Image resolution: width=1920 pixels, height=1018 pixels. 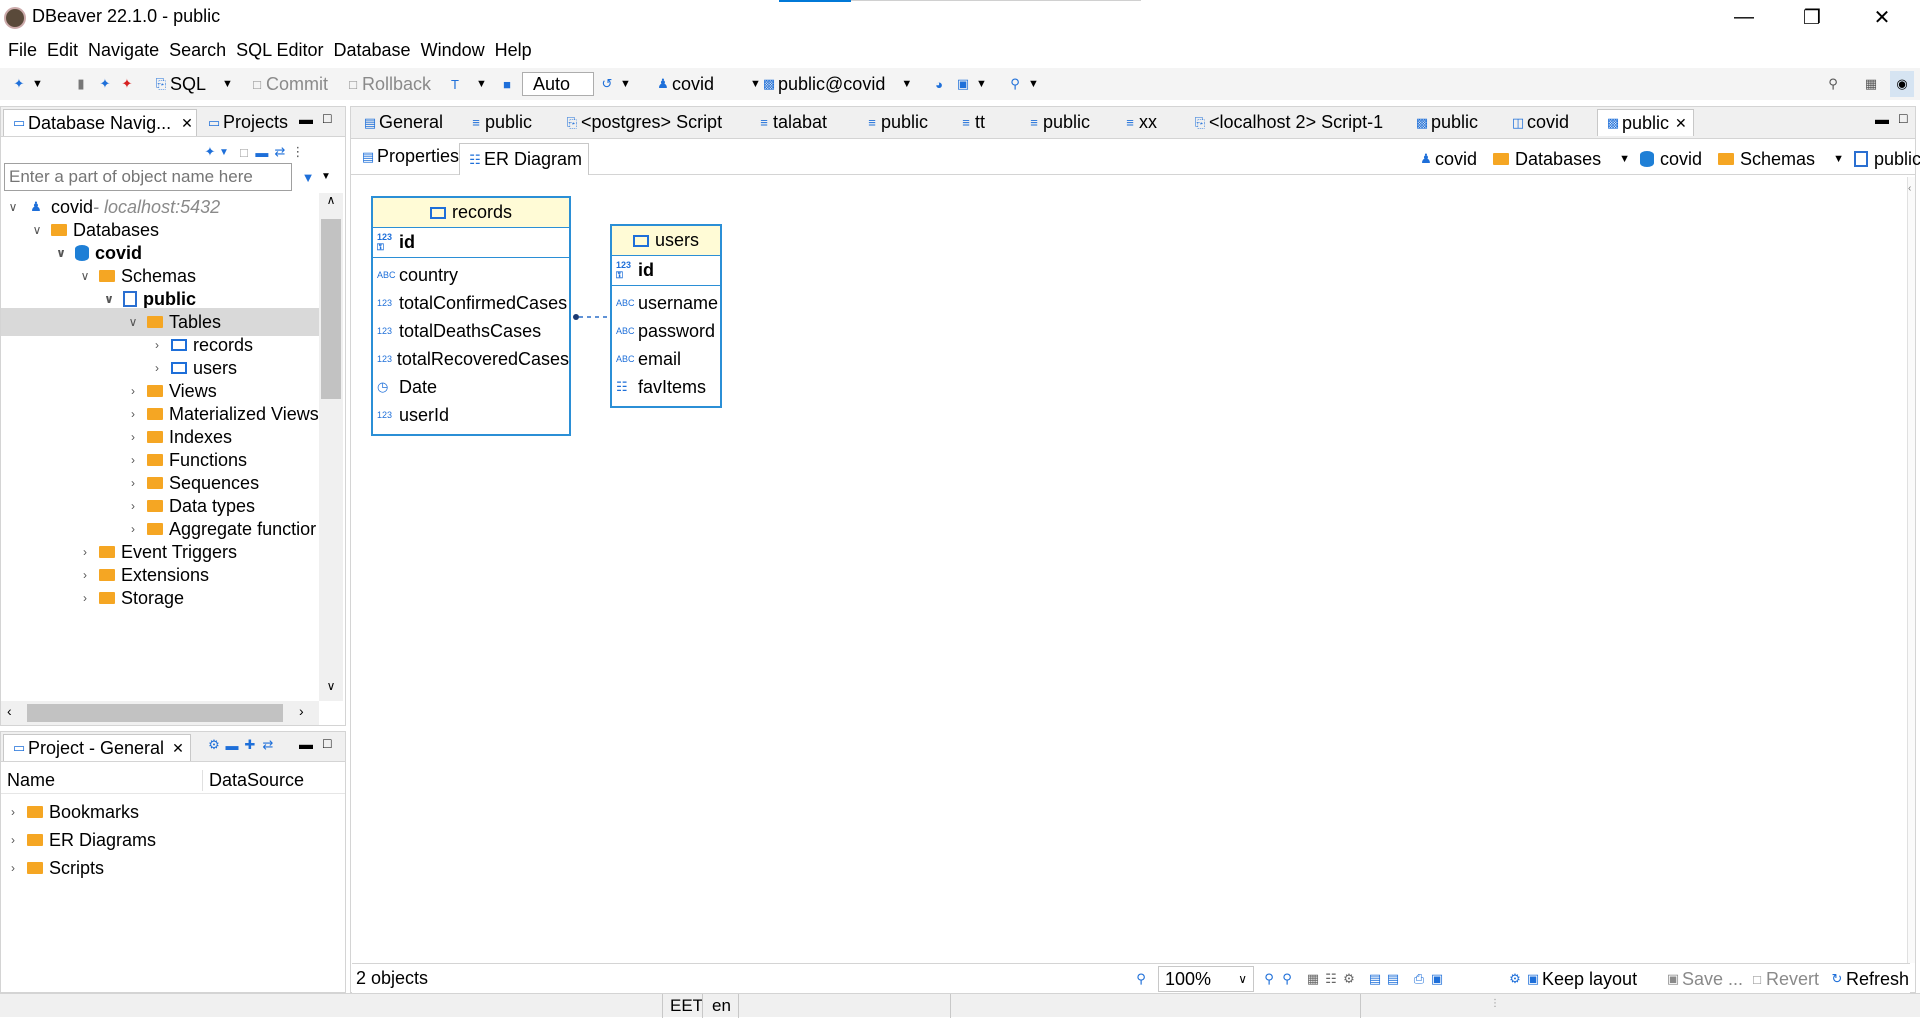 What do you see at coordinates (1206, 979) in the screenshot?
I see `zoom-selector: 100% ∨` at bounding box center [1206, 979].